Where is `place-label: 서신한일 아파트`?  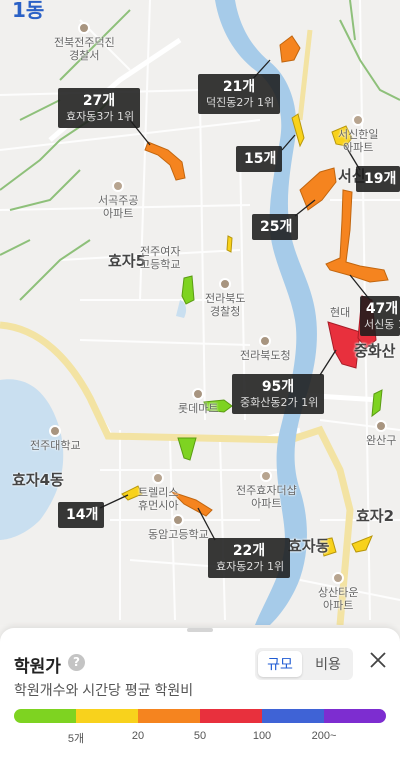 place-label: 서신한일 아파트 is located at coordinates (358, 141).